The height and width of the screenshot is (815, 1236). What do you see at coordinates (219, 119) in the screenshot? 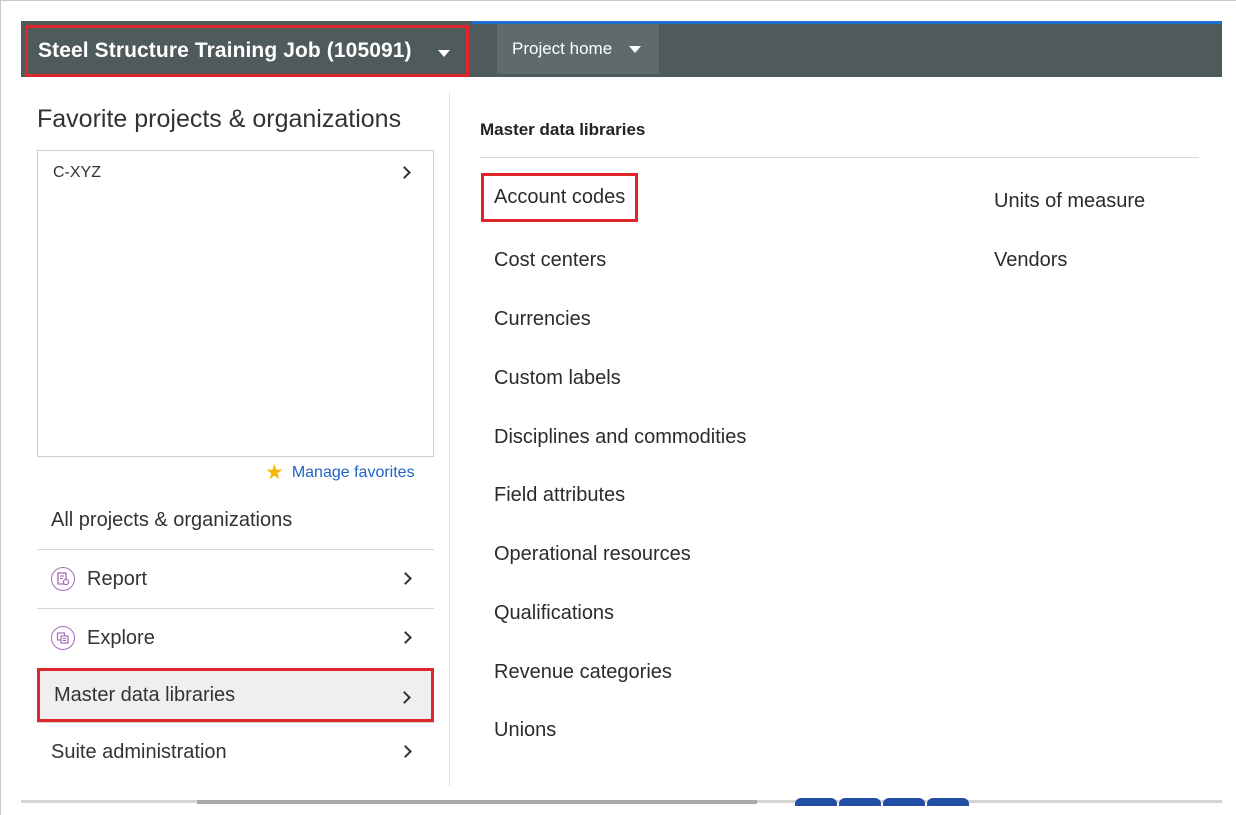
I see `favorites-title: Favorite projects & organizations` at bounding box center [219, 119].